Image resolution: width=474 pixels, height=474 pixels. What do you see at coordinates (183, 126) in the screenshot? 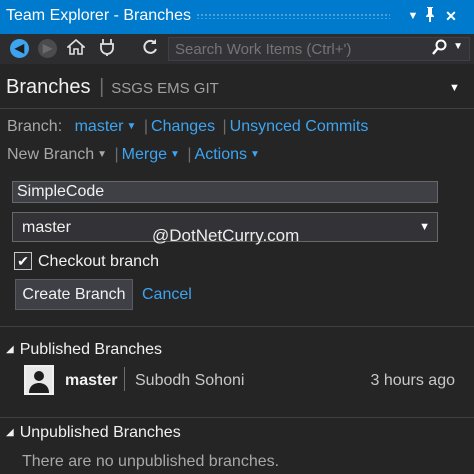
I see `changes-link: Changes` at bounding box center [183, 126].